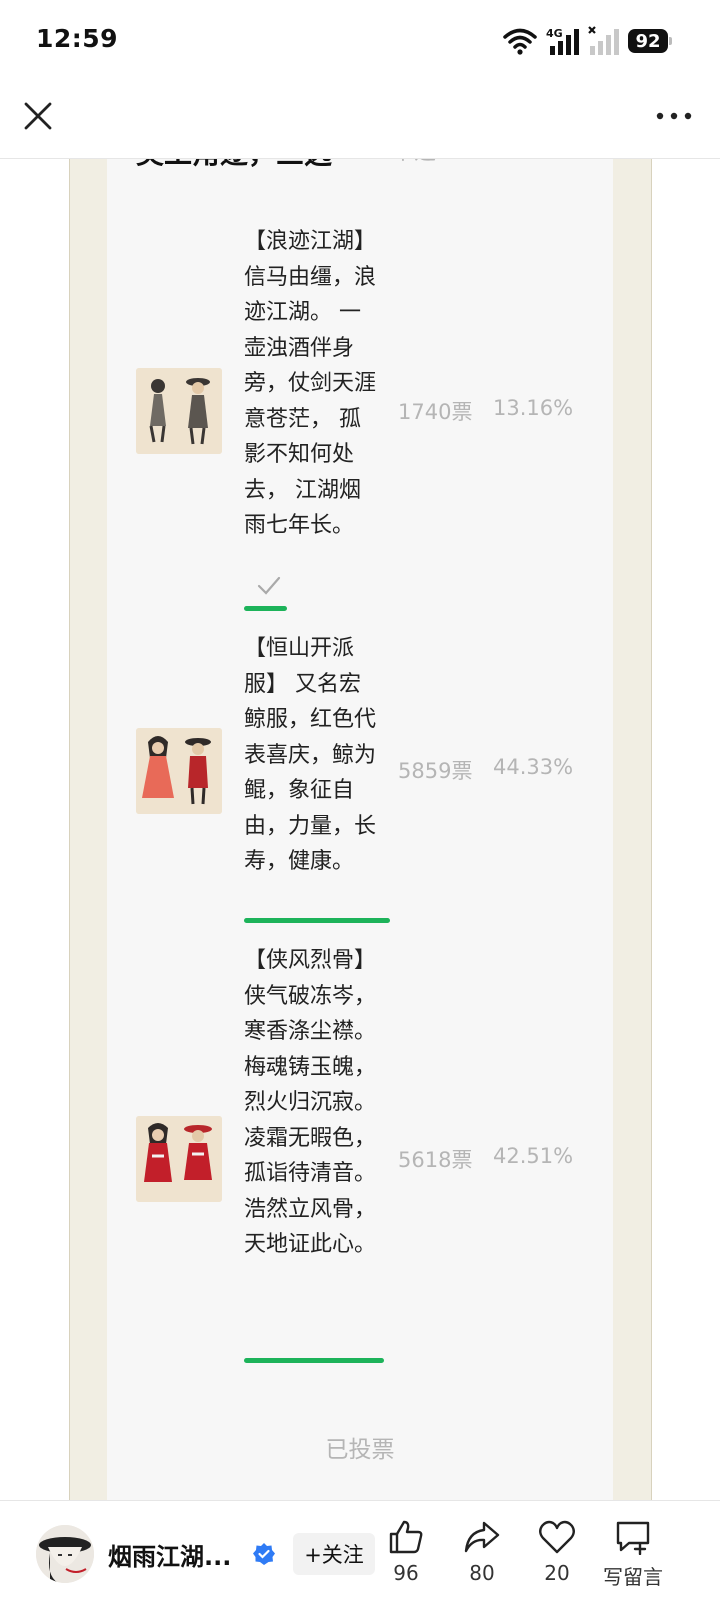  What do you see at coordinates (435, 771) in the screenshot?
I see `option-votes: 5859票` at bounding box center [435, 771].